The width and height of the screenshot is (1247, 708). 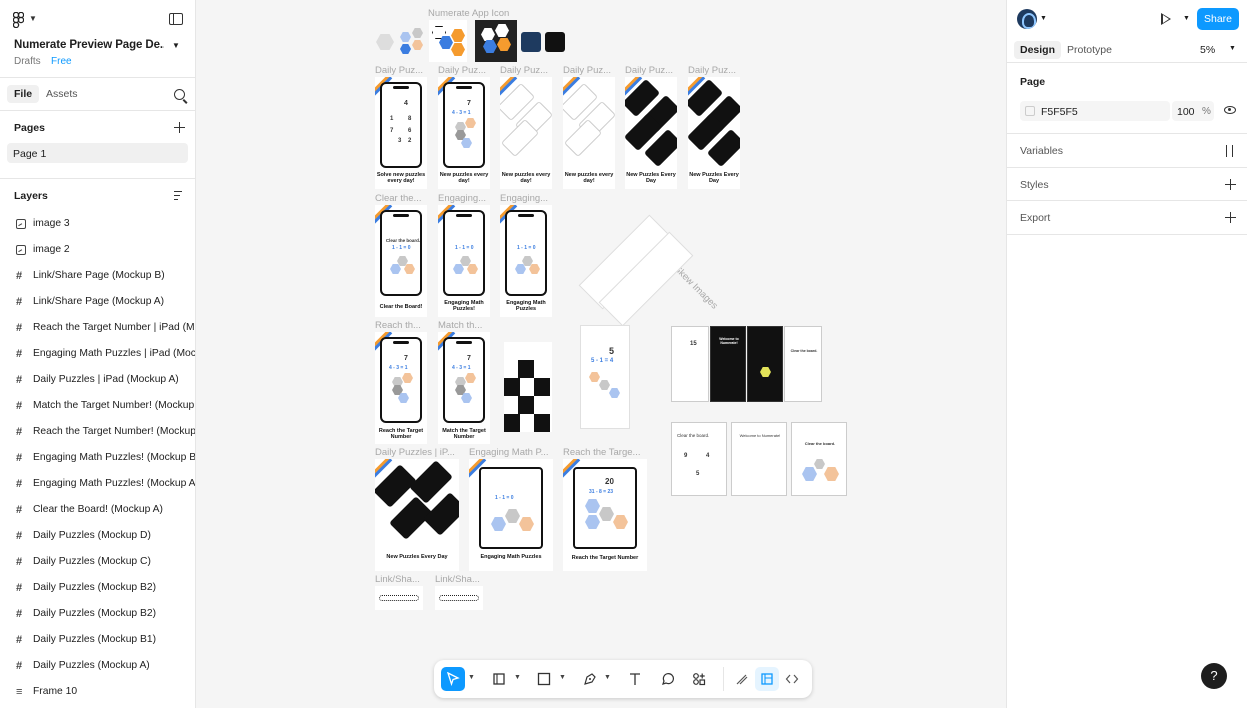 What do you see at coordinates (97, 224) in the screenshot?
I see `layer-item: image 3` at bounding box center [97, 224].